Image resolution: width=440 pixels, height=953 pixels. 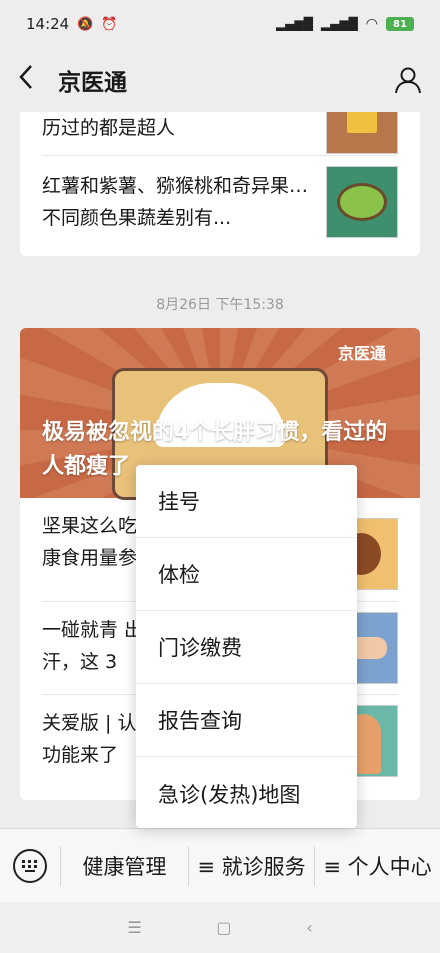 I want to click on menu-item-emergency-map: 急诊(发热)地图, so click(x=246, y=793).